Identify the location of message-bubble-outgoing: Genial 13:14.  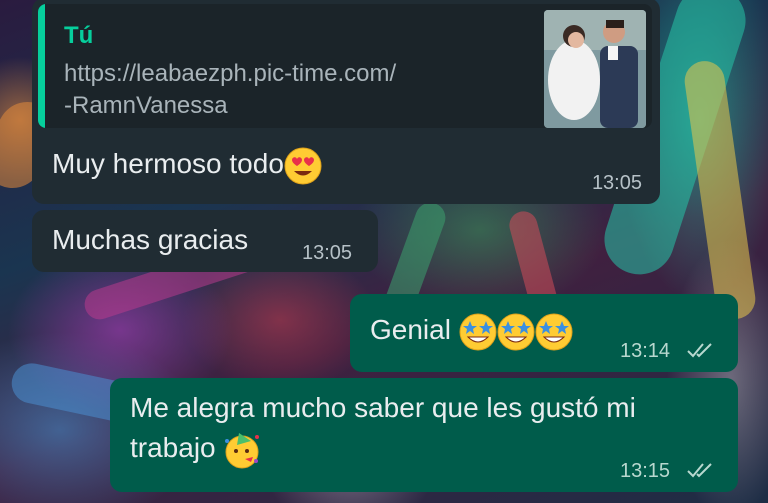
(544, 333).